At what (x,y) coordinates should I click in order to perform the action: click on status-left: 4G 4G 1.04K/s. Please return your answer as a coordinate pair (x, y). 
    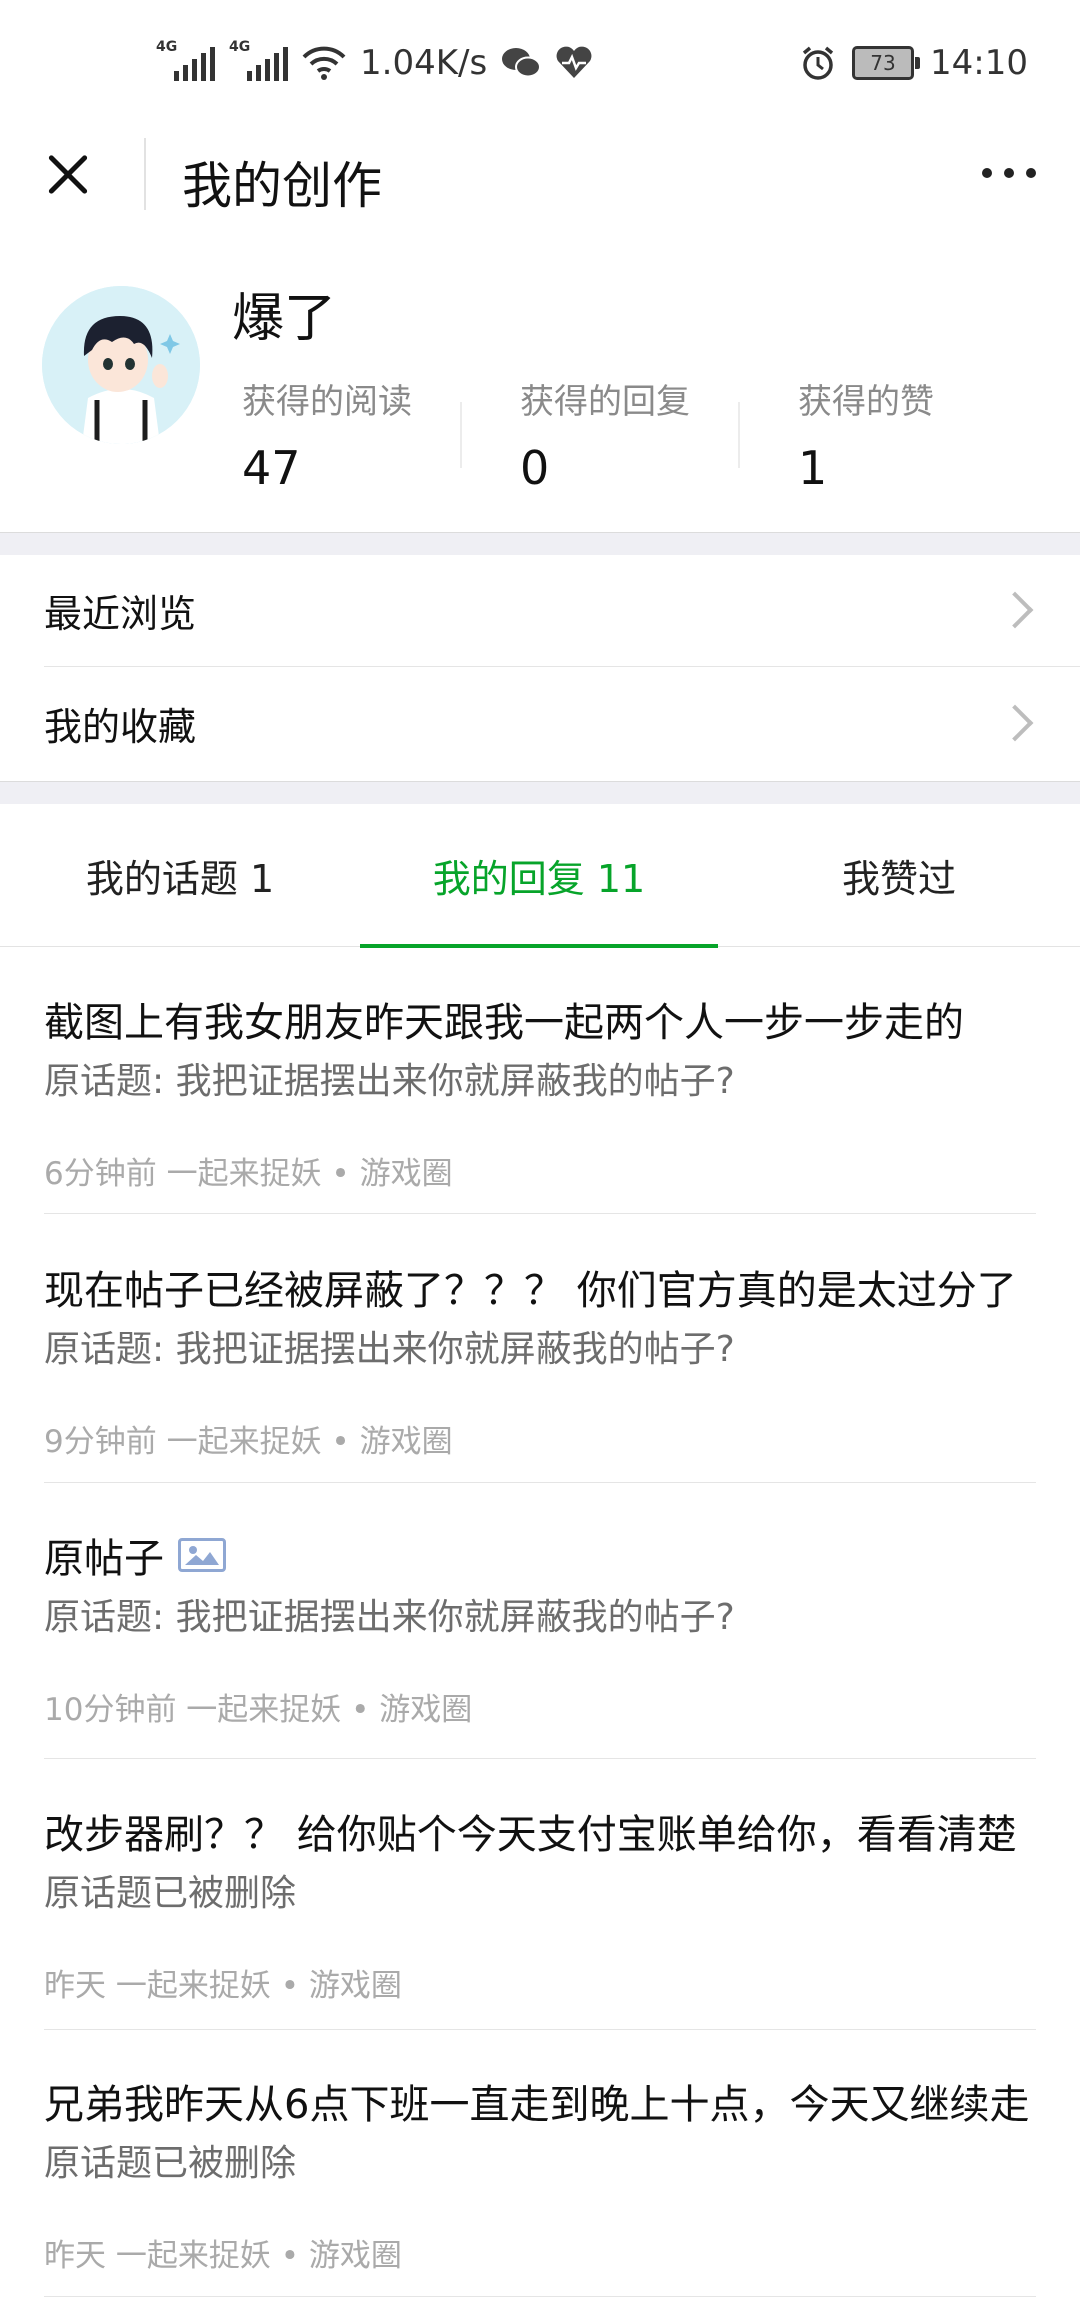
    Looking at the image, I should click on (374, 63).